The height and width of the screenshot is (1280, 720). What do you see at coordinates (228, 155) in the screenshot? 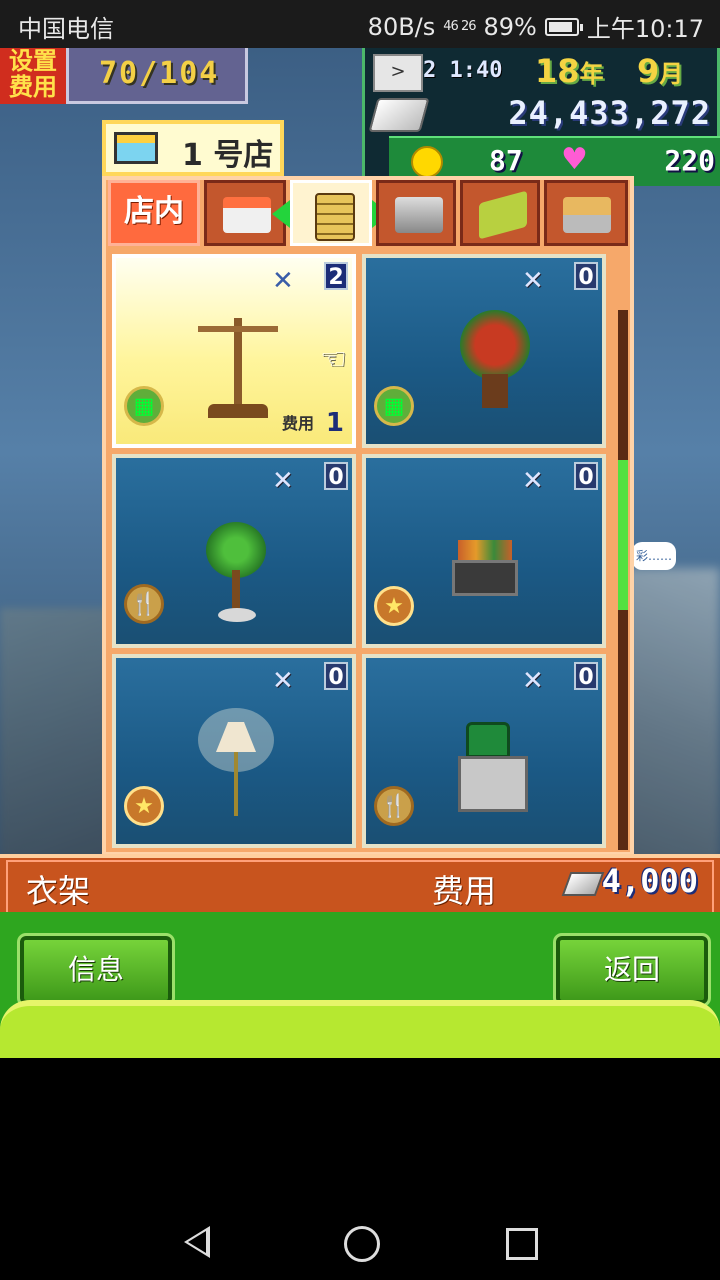
I see `store-name: 1 号店` at bounding box center [228, 155].